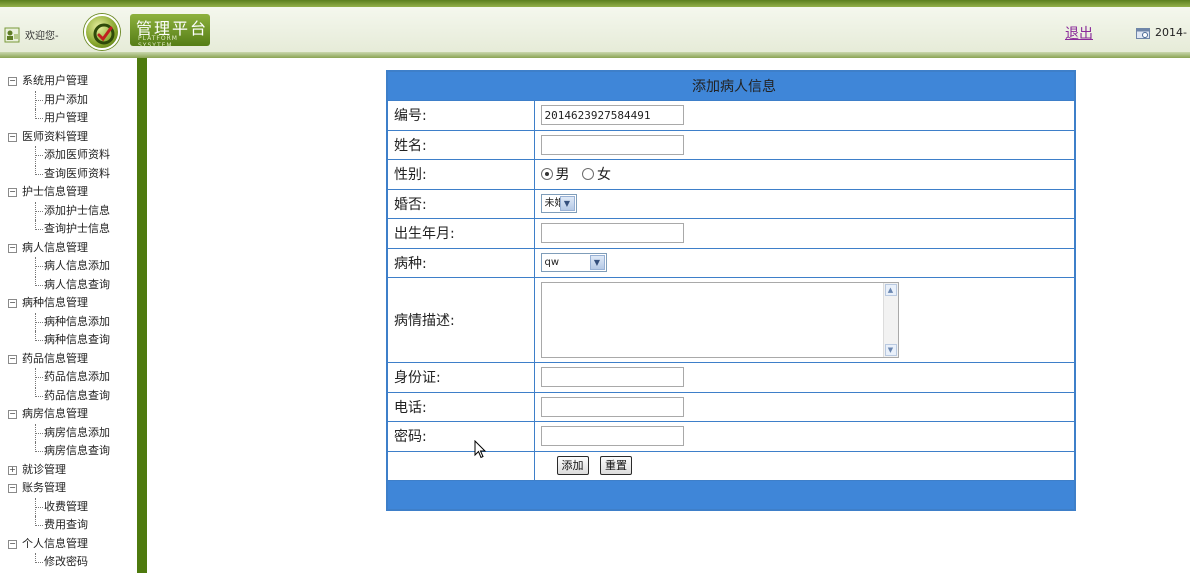 Image resolution: width=1190 pixels, height=573 pixels. What do you see at coordinates (731, 233) in the screenshot?
I see `row-birth: 出生年月:` at bounding box center [731, 233].